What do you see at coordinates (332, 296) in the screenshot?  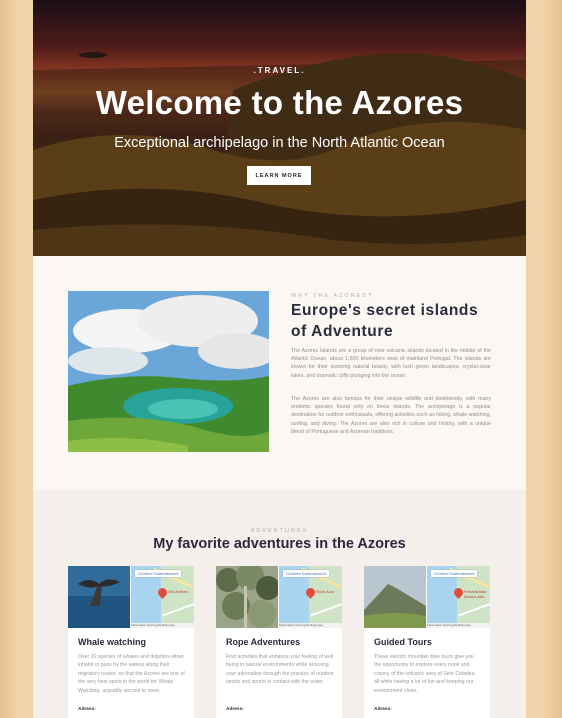 I see `about-kicker: WHY THE AZORES?` at bounding box center [332, 296].